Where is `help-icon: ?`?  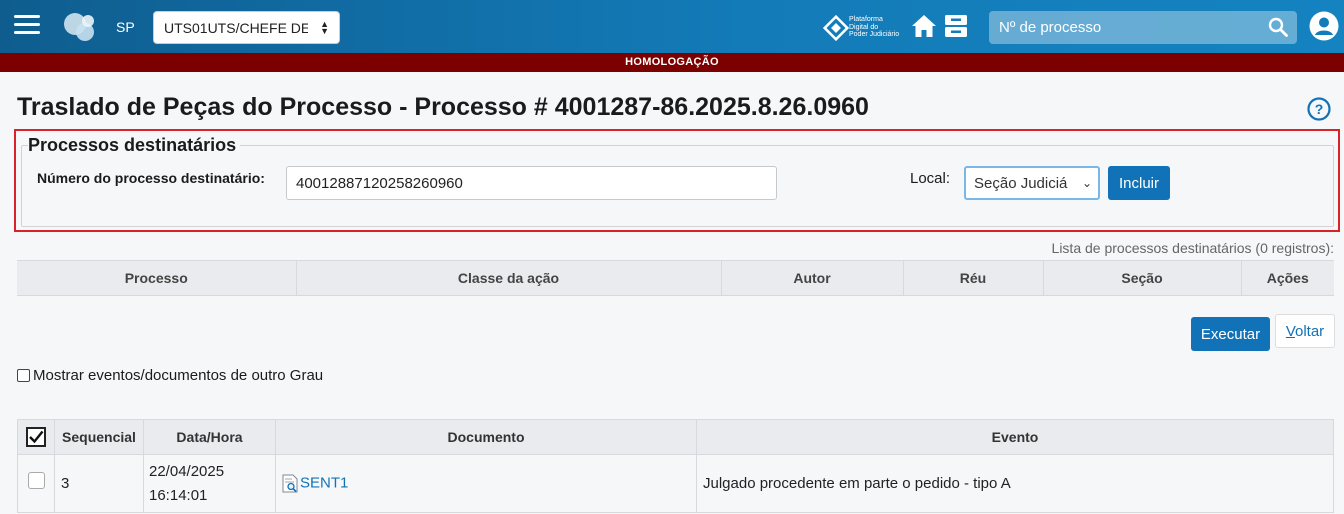
help-icon: ? is located at coordinates (1319, 109).